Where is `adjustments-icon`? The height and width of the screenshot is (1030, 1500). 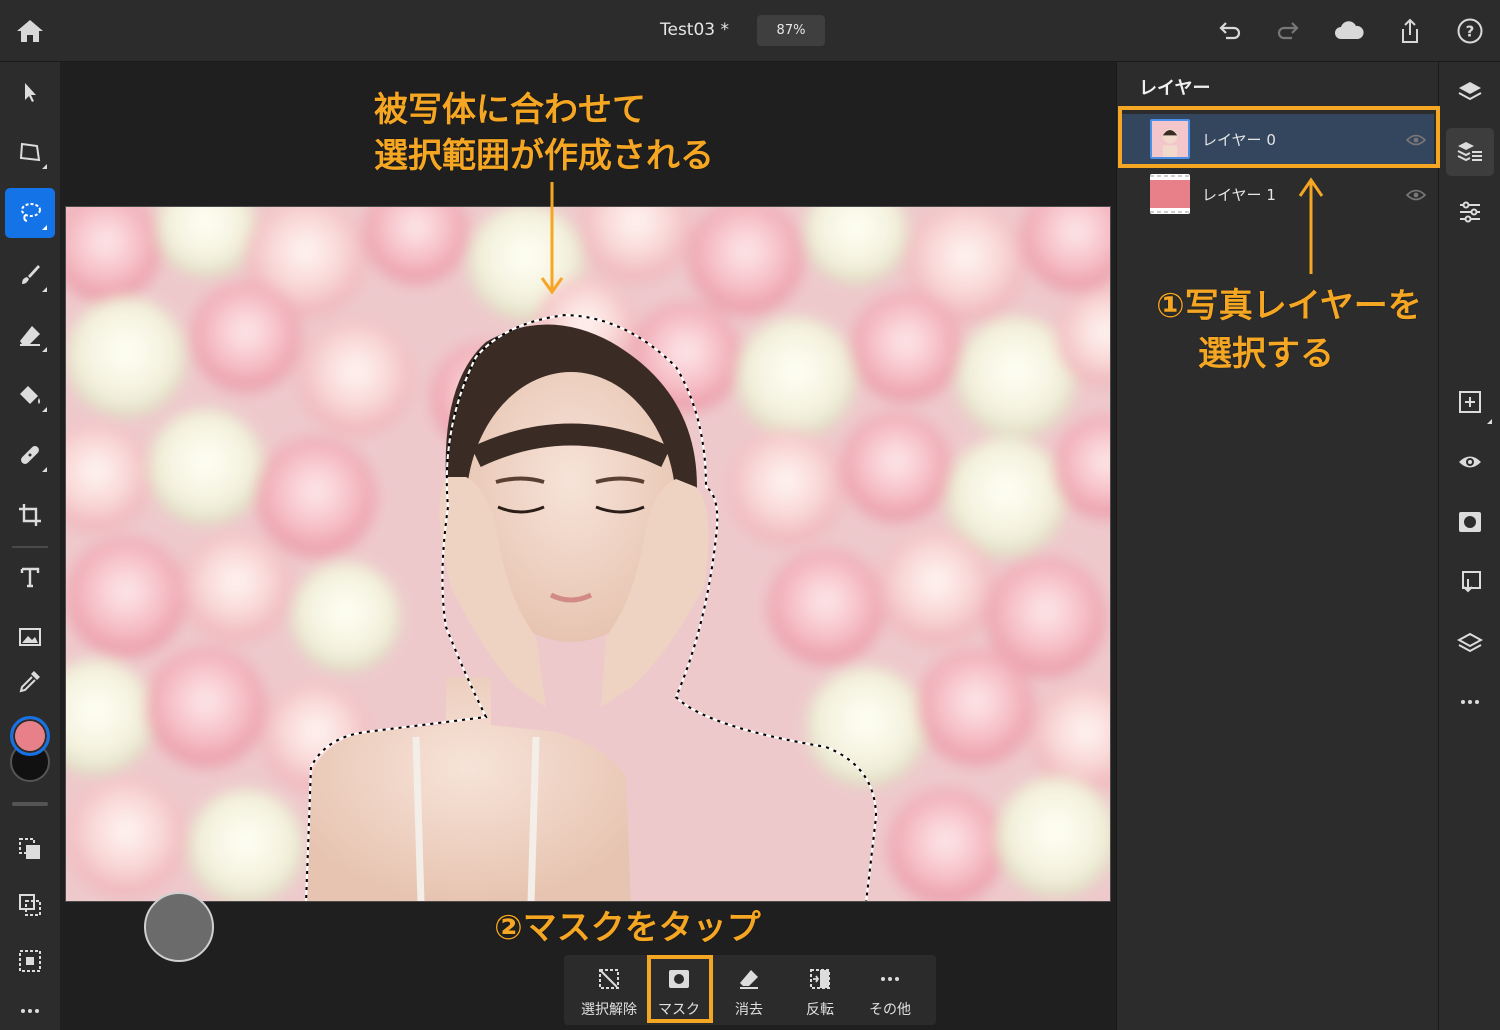 adjustments-icon is located at coordinates (1470, 212).